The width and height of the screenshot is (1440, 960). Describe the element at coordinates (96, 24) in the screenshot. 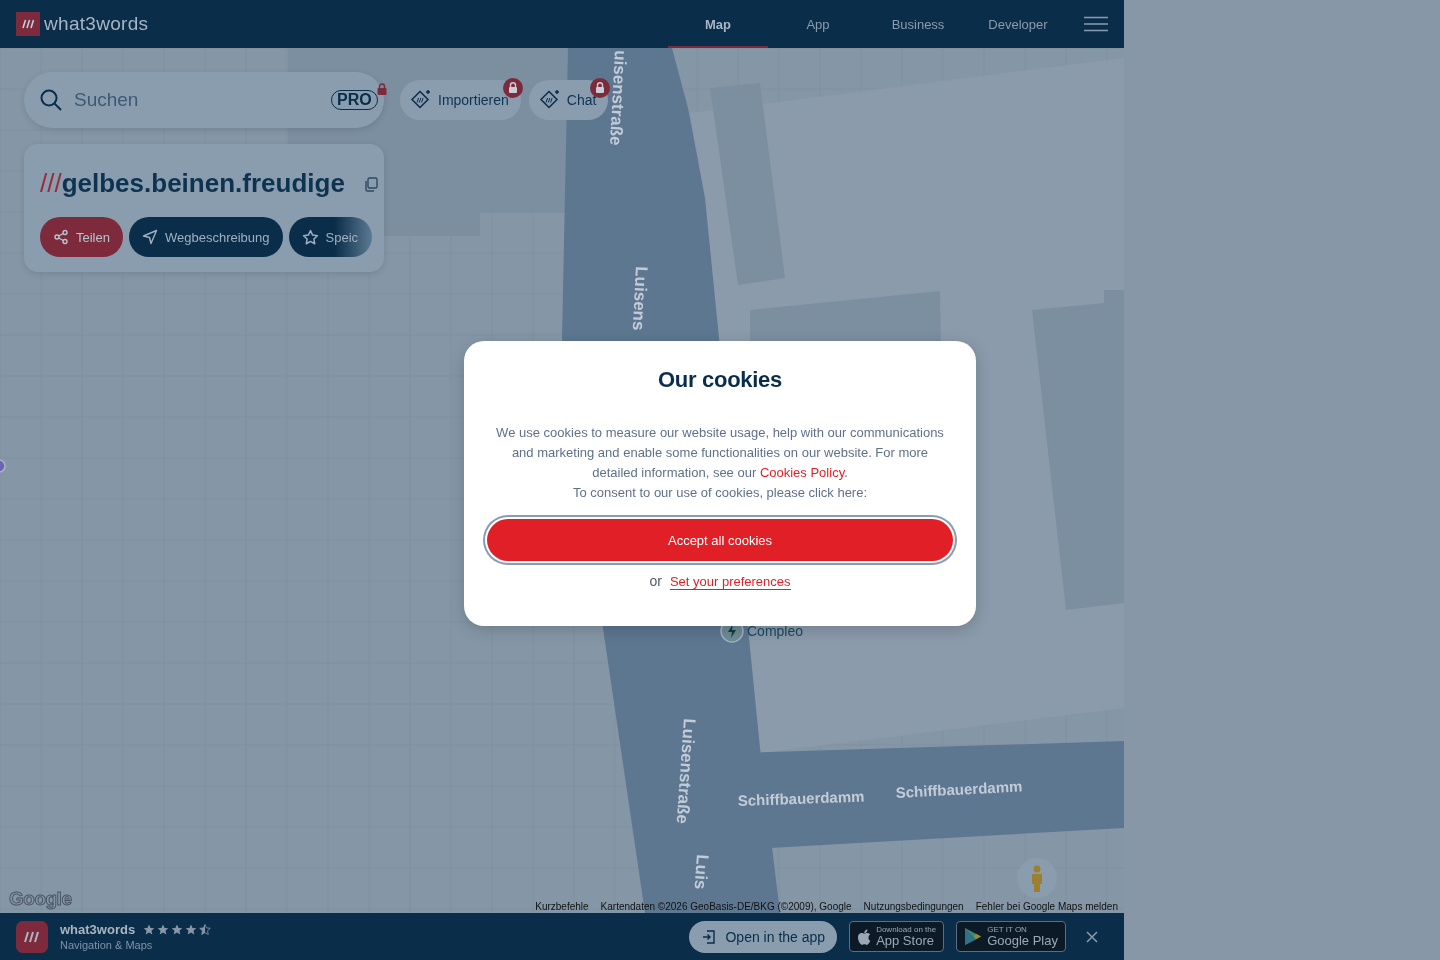

I see `logo-text: what3words` at that location.